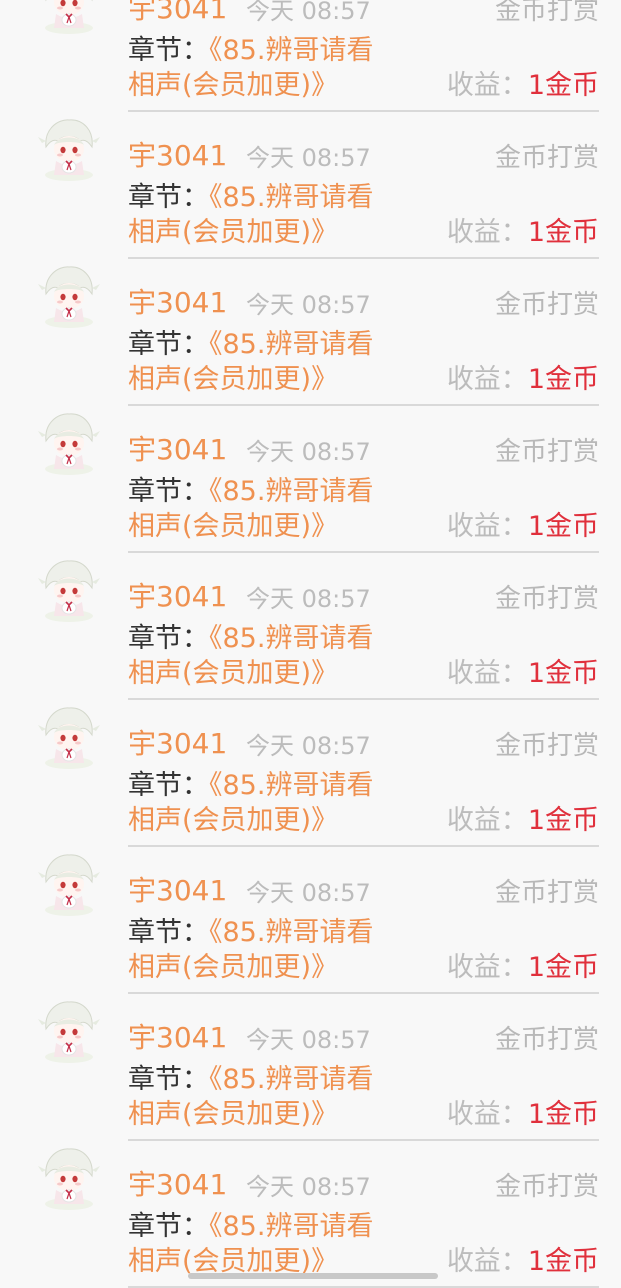  What do you see at coordinates (563, 1261) in the screenshot?
I see `earnings-value: 1金币` at bounding box center [563, 1261].